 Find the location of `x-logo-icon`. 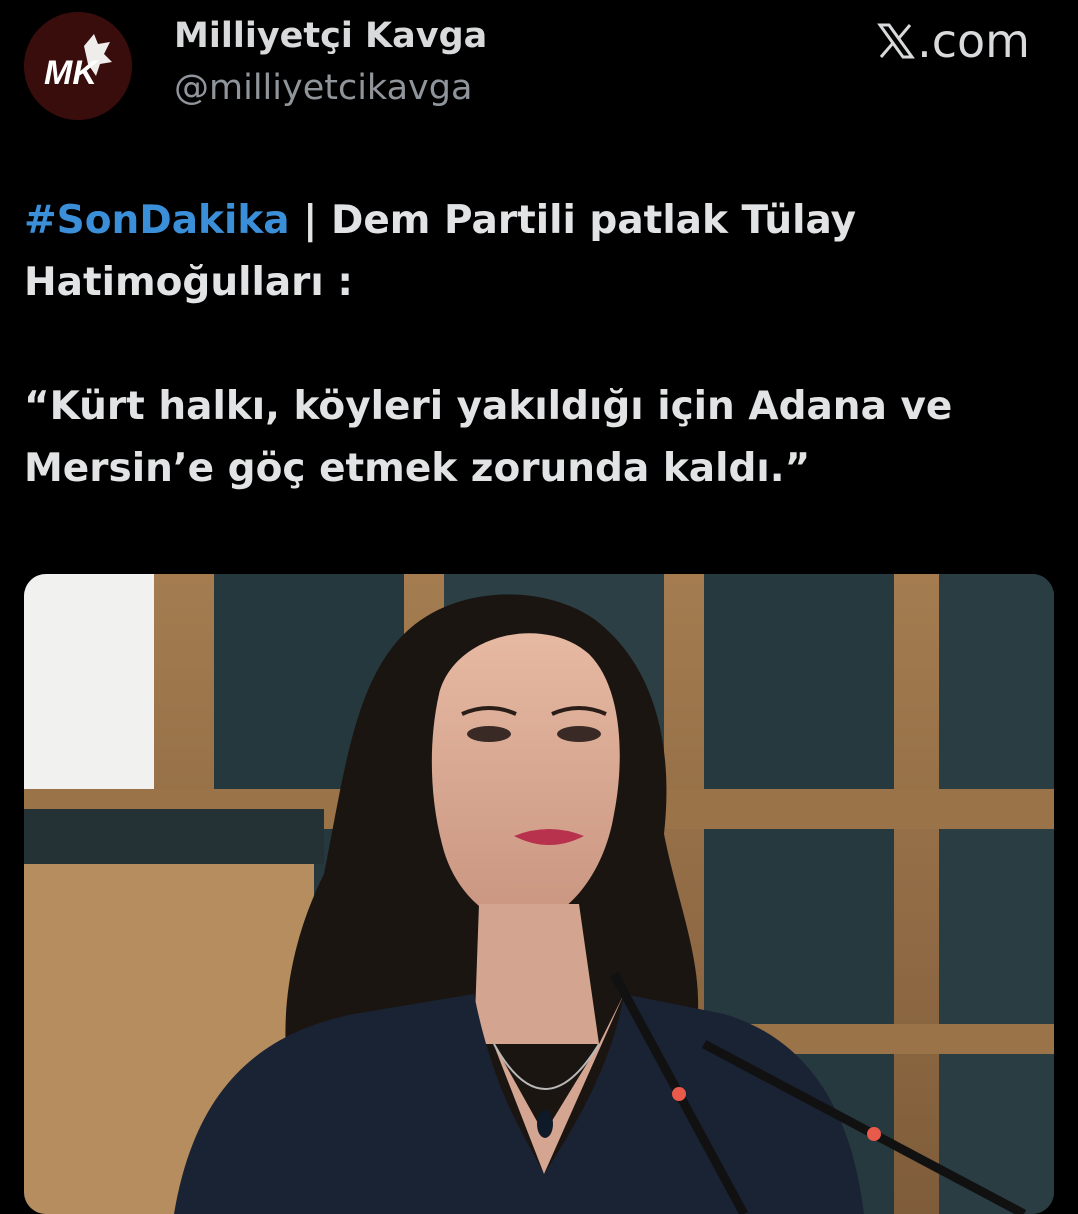

x-logo-icon is located at coordinates (896, 41).